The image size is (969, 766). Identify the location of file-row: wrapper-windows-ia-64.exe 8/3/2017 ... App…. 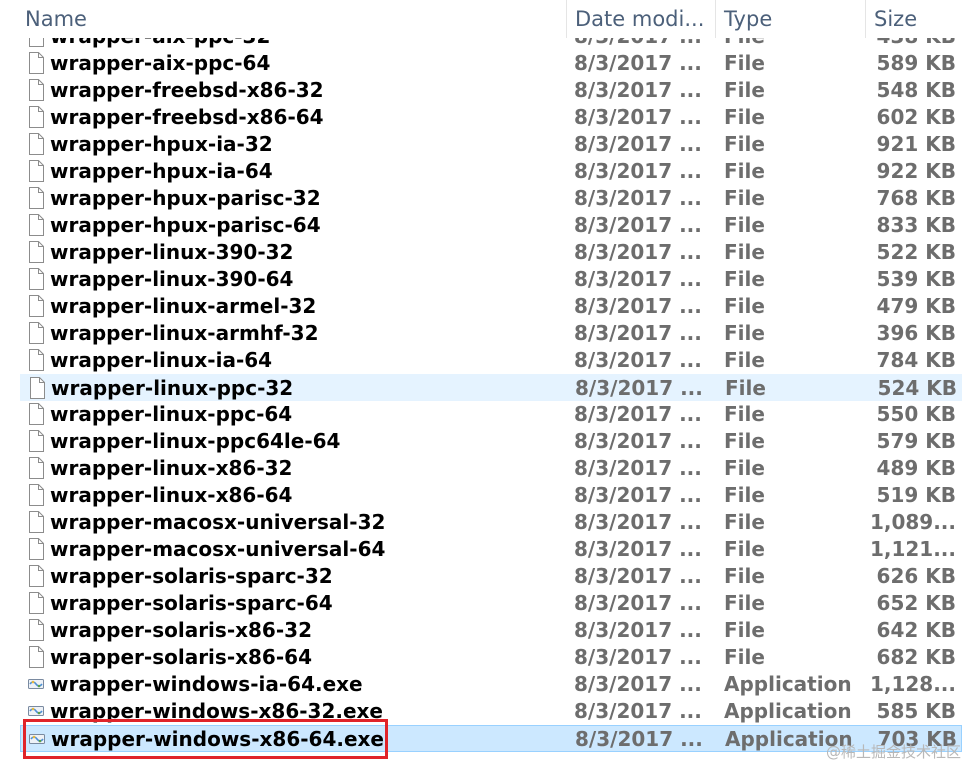
(491, 684).